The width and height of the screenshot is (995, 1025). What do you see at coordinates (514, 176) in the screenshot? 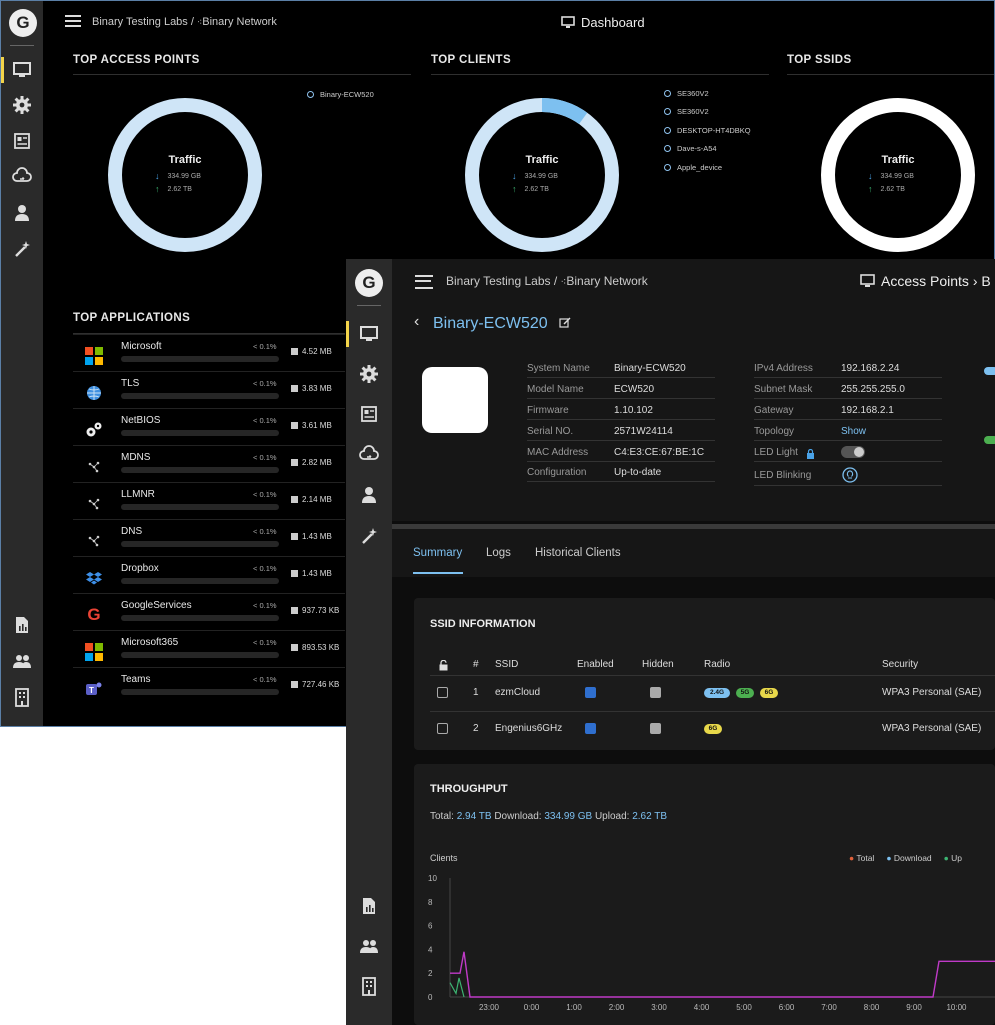
I see `arrow-down-icon: ↓` at bounding box center [514, 176].